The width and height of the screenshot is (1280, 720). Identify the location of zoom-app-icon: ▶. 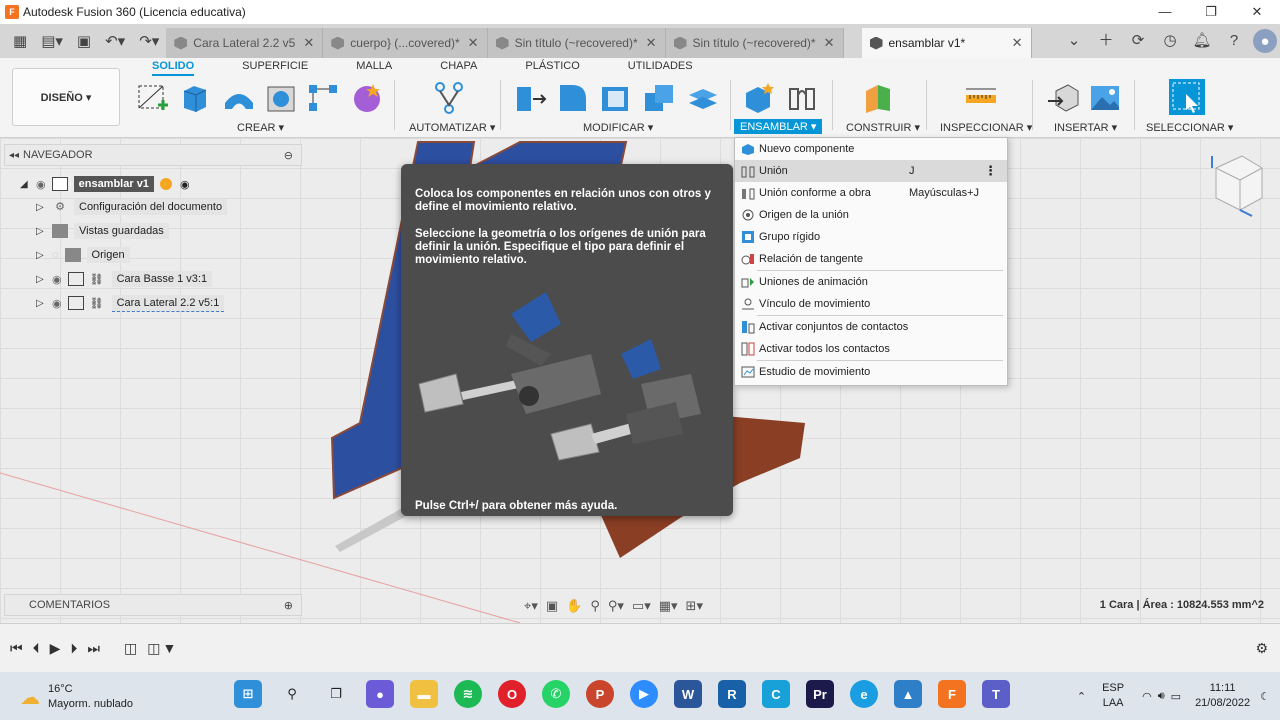
(644, 694).